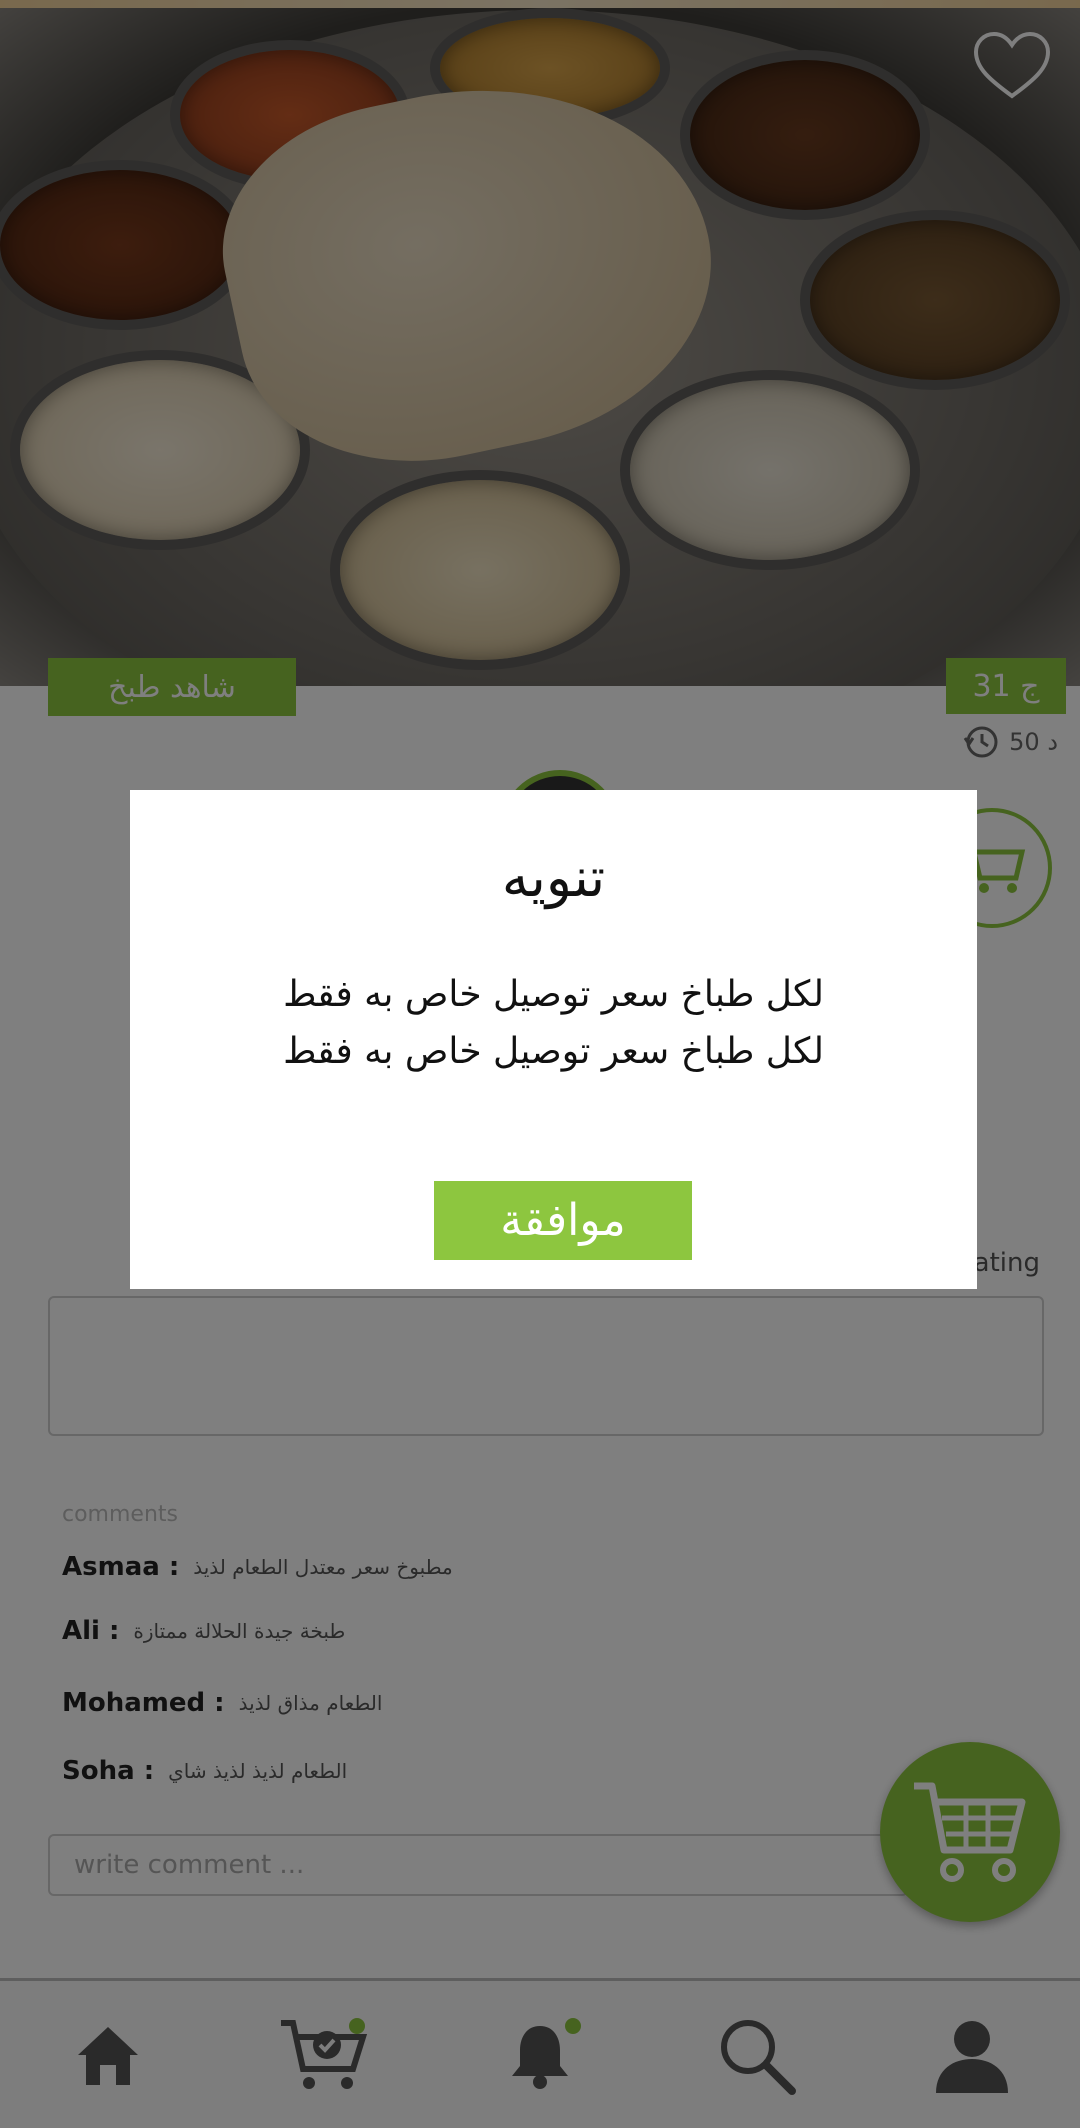  Describe the element at coordinates (563, 1220) in the screenshot. I see `ok-button: موافقة` at that location.